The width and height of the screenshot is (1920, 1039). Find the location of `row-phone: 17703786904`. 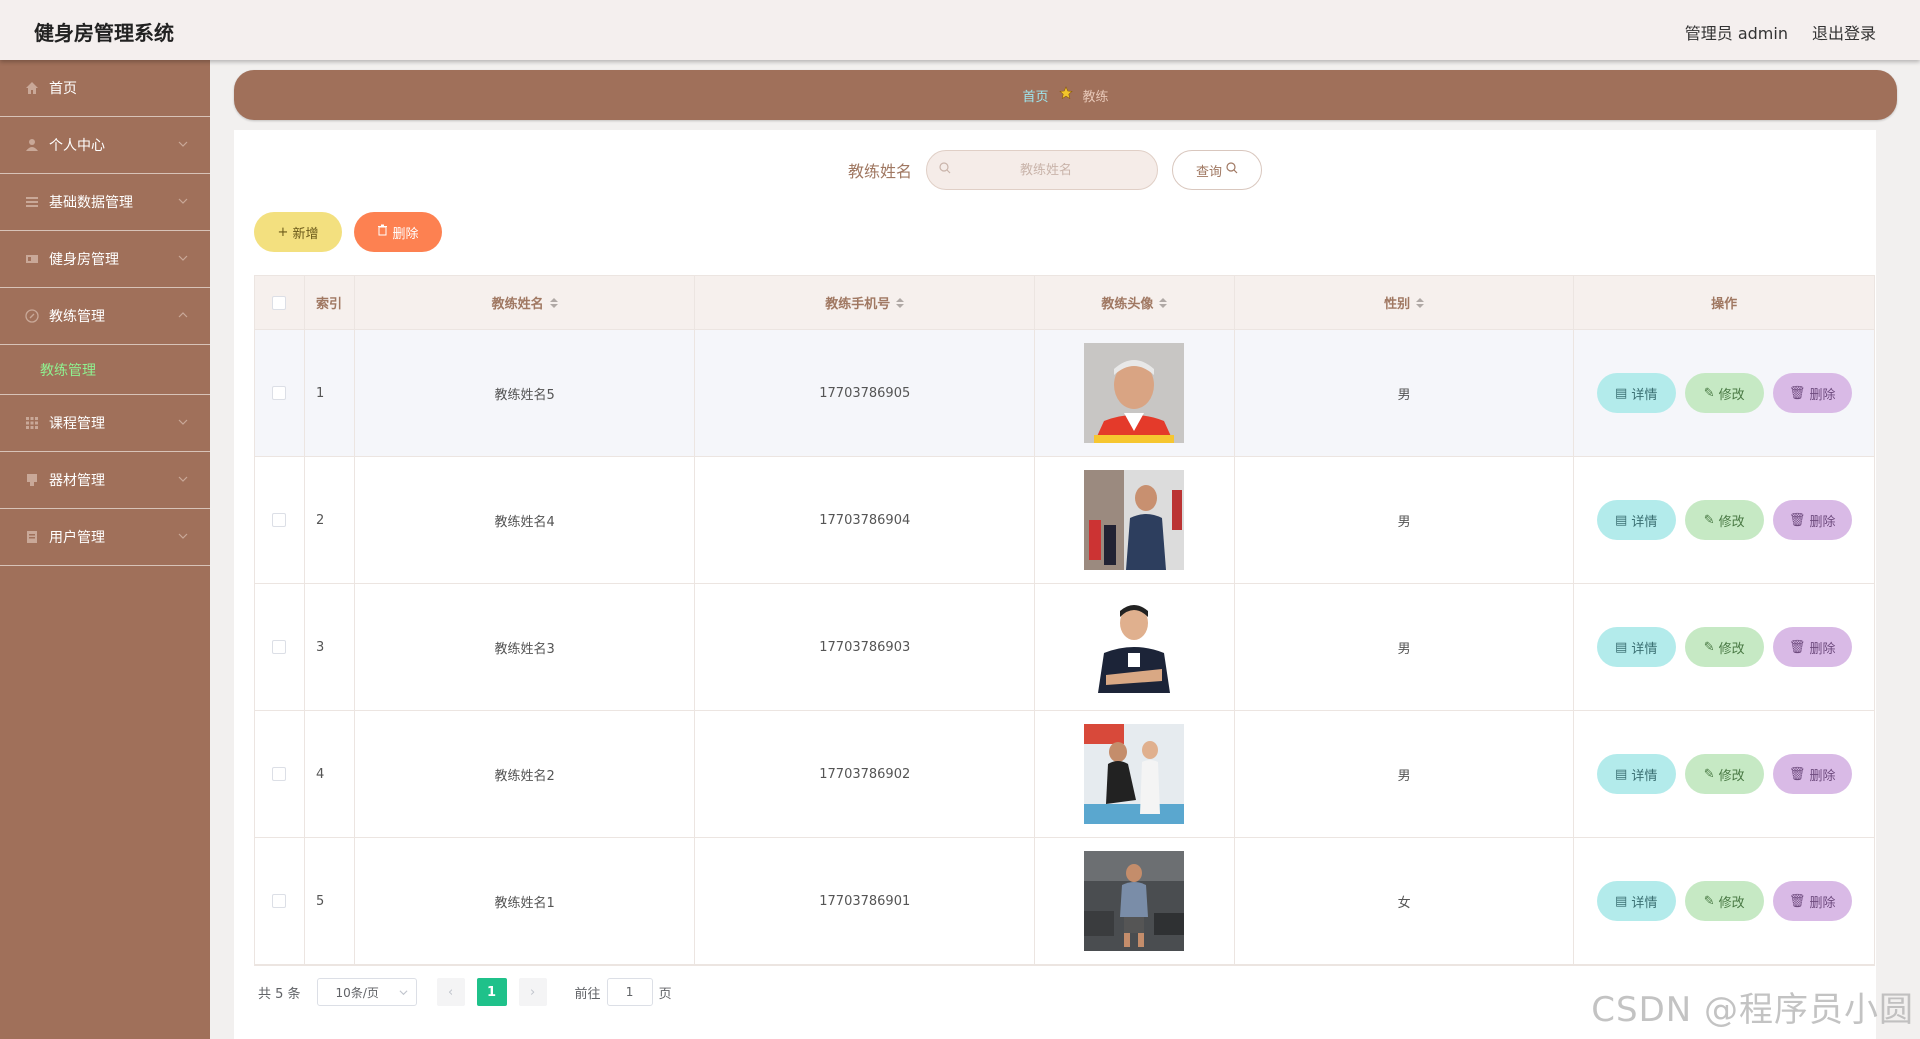

row-phone: 17703786904 is located at coordinates (865, 520).